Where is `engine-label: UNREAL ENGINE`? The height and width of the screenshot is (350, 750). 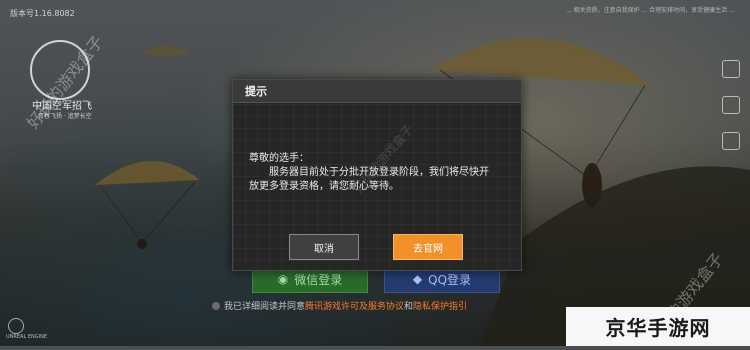
engine-label: UNREAL ENGINE is located at coordinates (26, 337).